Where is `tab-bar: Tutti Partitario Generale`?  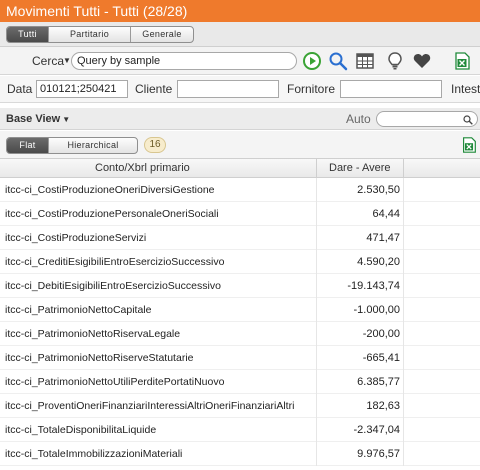
tab-bar: Tutti Partitario Generale is located at coordinates (240, 34).